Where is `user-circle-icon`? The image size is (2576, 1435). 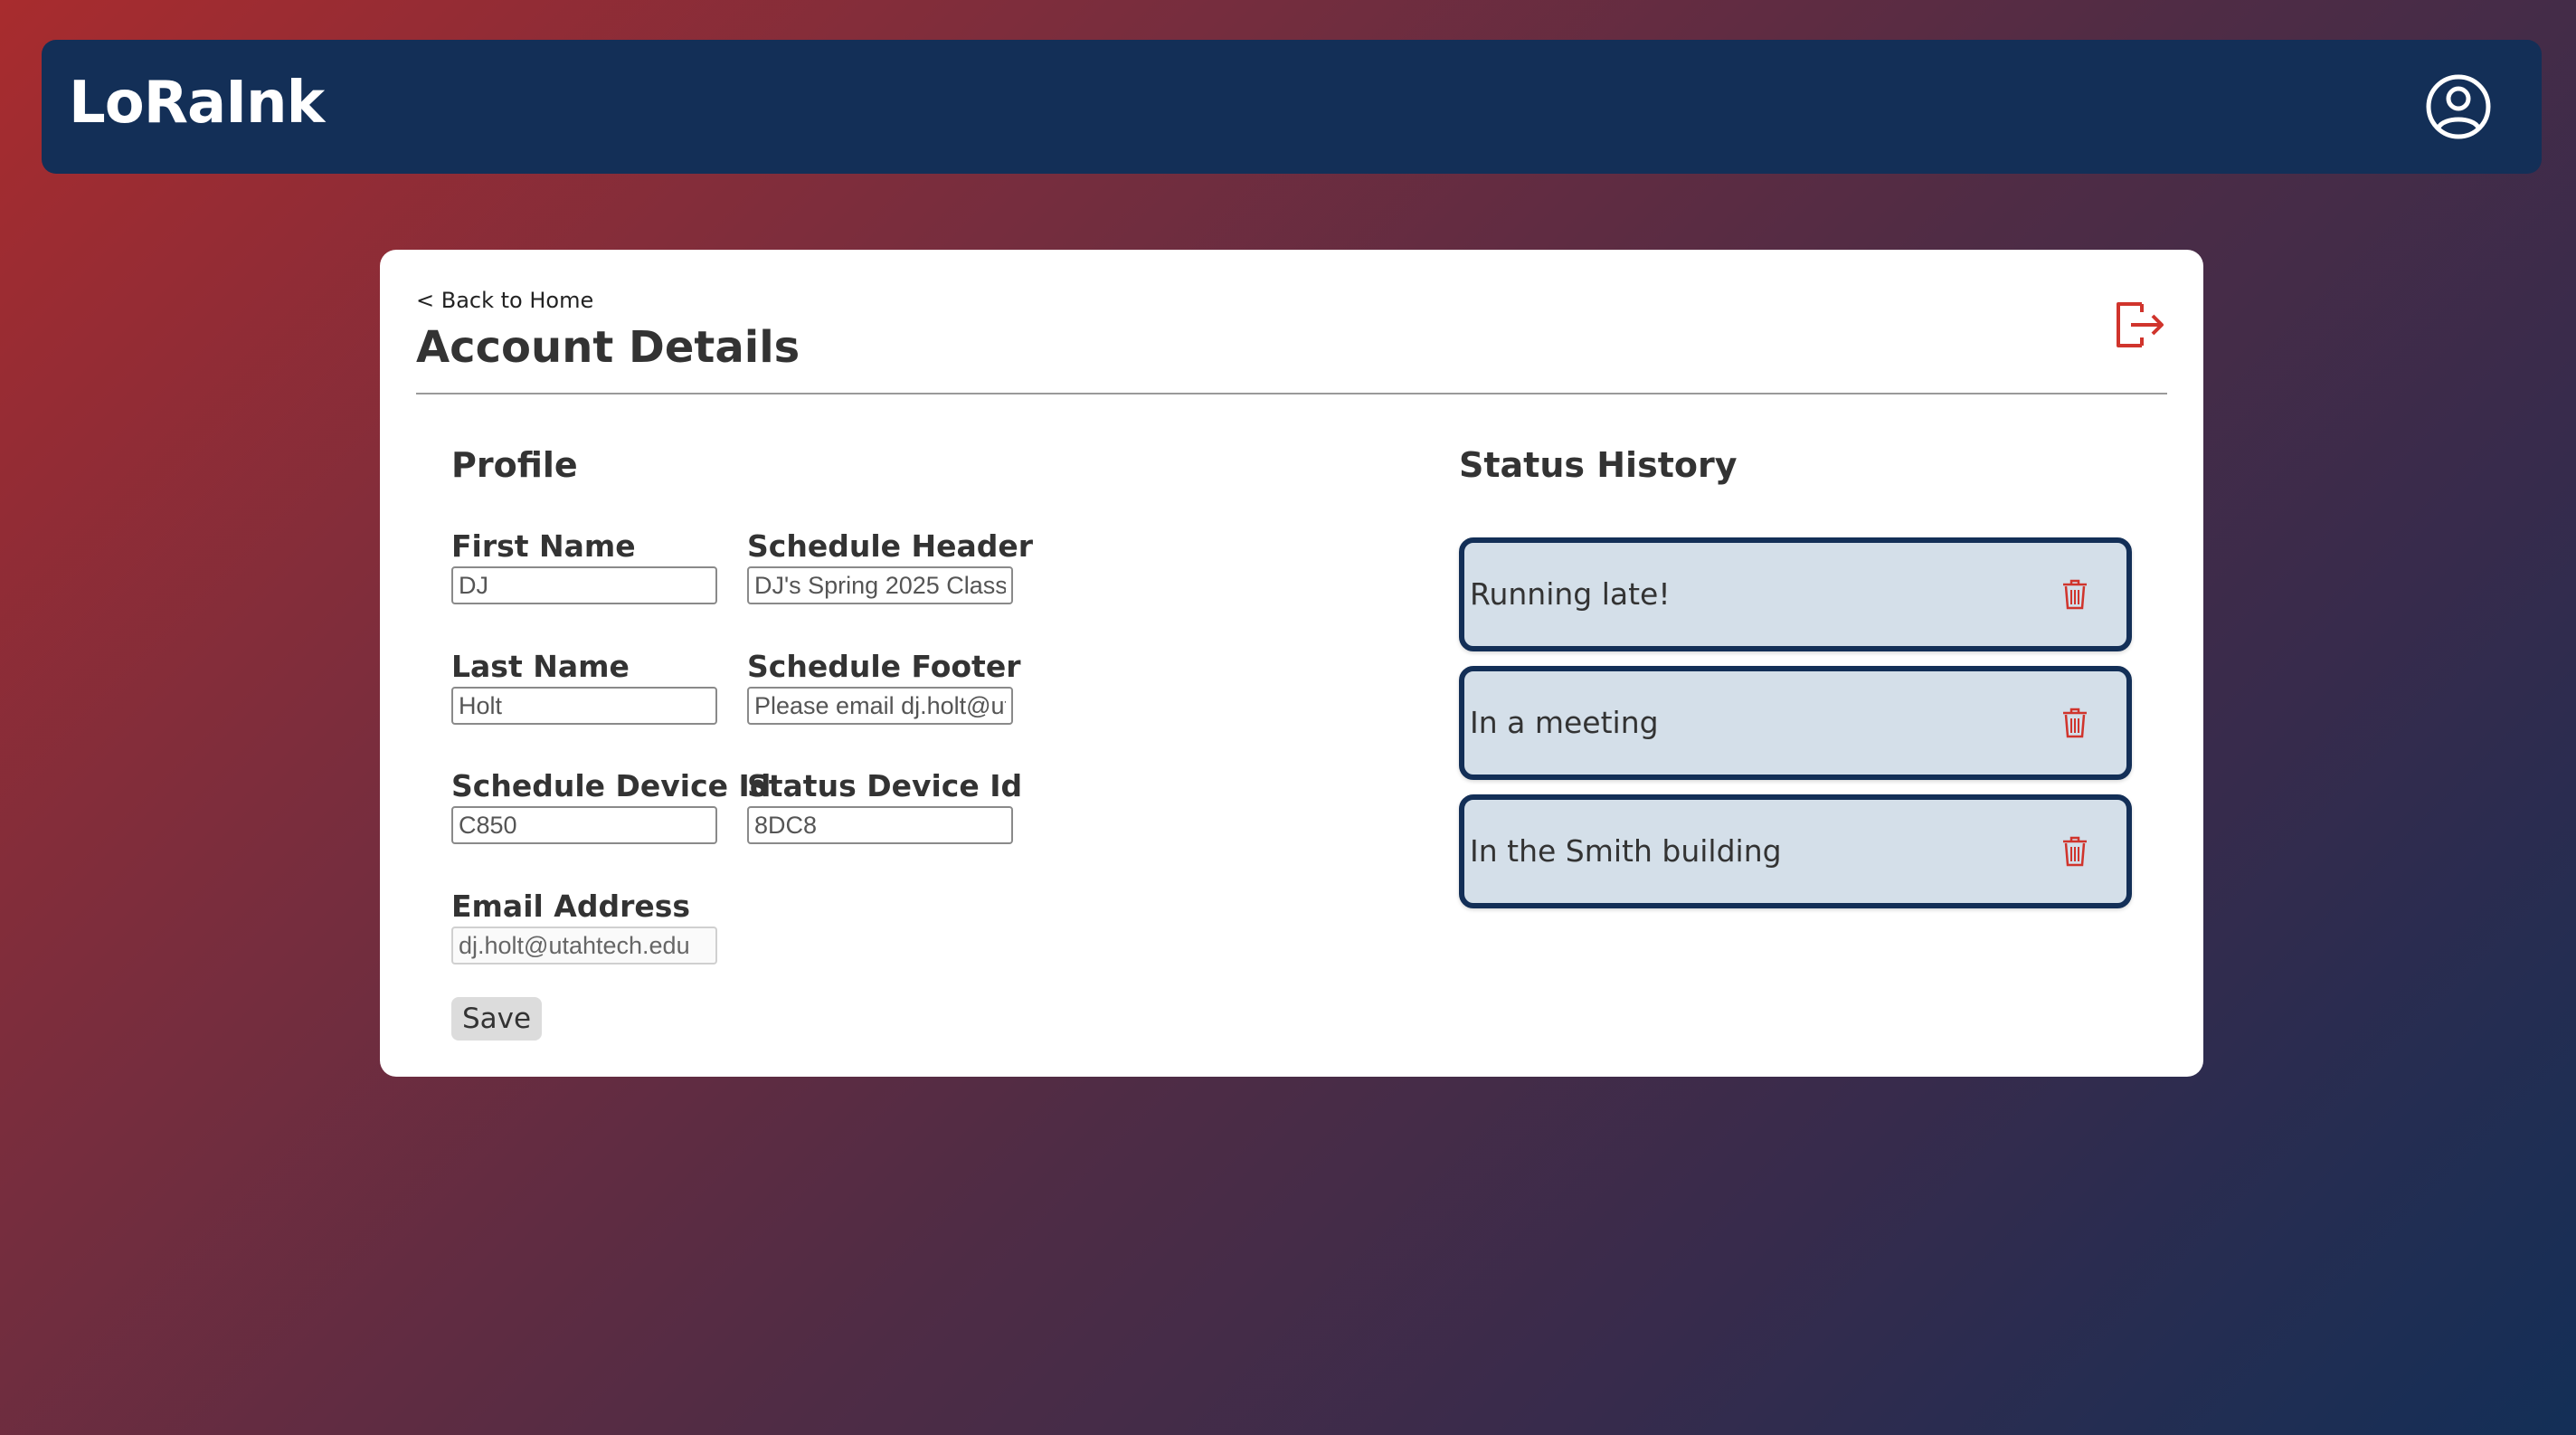 user-circle-icon is located at coordinates (2458, 106).